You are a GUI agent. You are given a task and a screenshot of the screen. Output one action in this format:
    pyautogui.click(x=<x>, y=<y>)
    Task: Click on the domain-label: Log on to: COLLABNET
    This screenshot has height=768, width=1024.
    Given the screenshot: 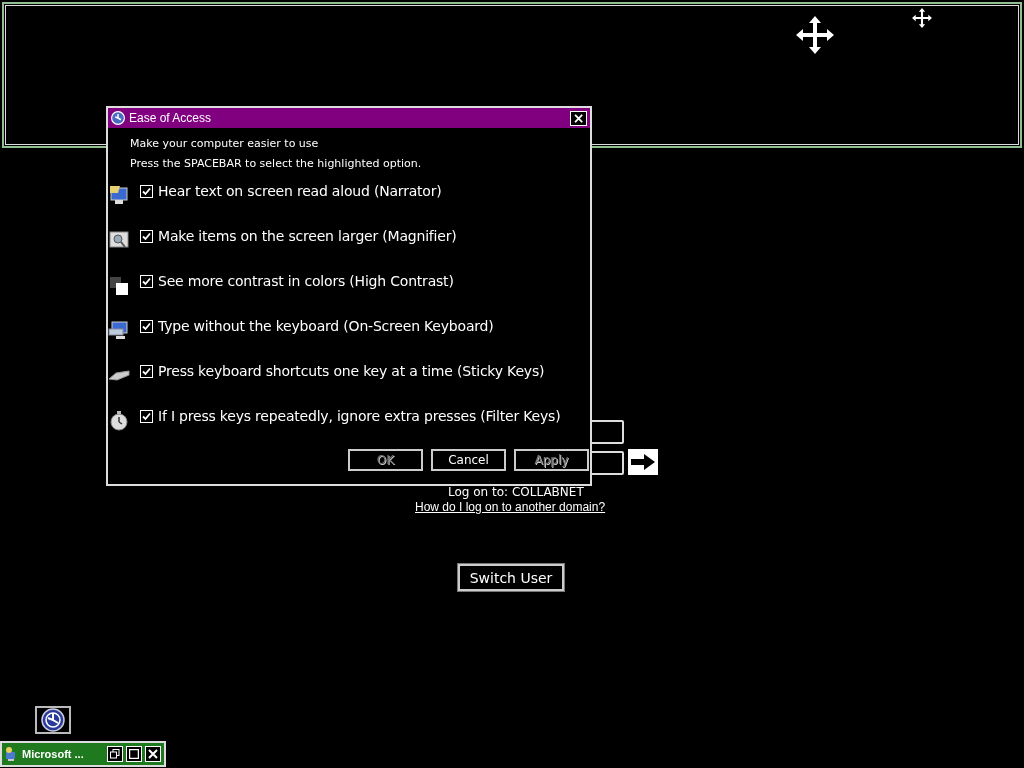 What is the action you would take?
    pyautogui.click(x=516, y=492)
    